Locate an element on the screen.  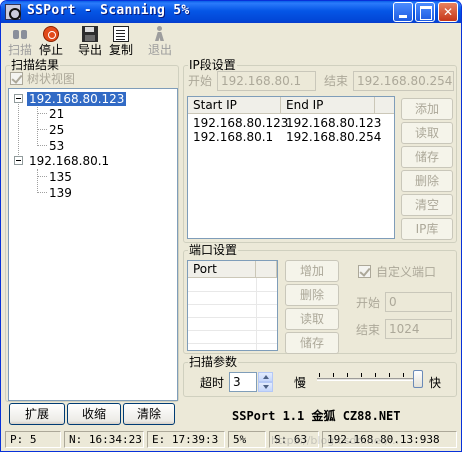
port-end-label: 结束 is located at coordinates (368, 330).